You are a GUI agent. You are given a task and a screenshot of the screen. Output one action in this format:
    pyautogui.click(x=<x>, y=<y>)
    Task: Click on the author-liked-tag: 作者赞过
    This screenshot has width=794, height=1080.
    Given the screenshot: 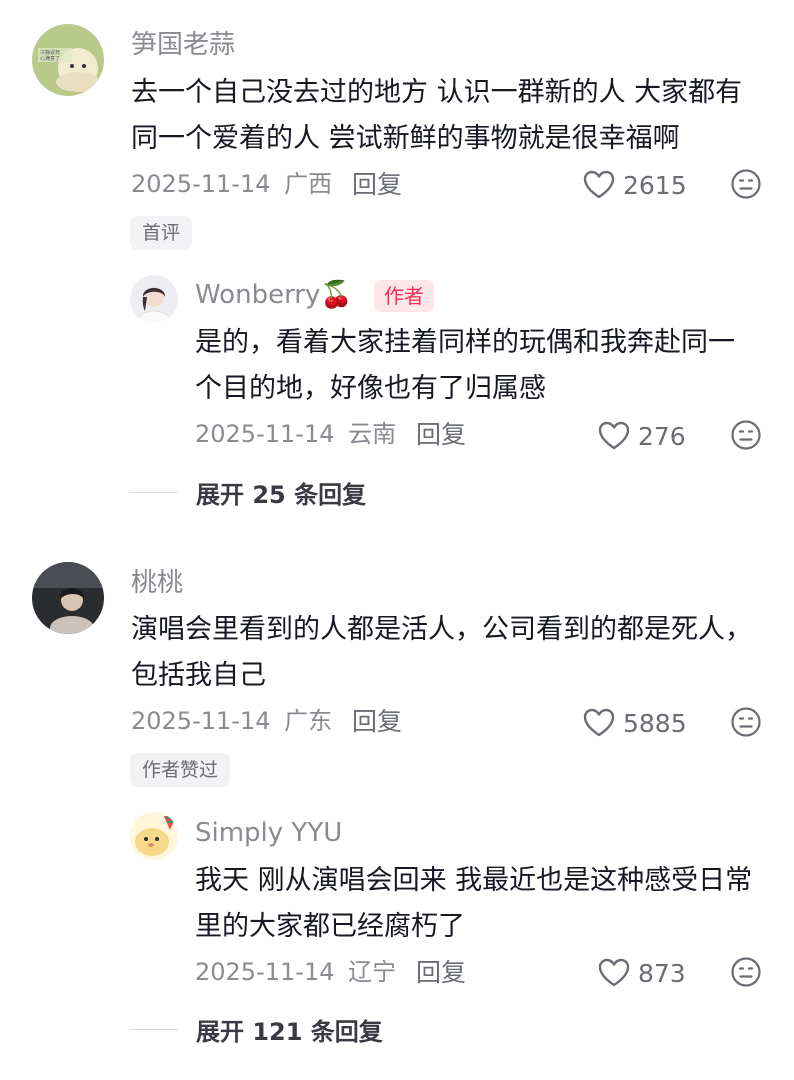 What is the action you would take?
    pyautogui.click(x=180, y=770)
    